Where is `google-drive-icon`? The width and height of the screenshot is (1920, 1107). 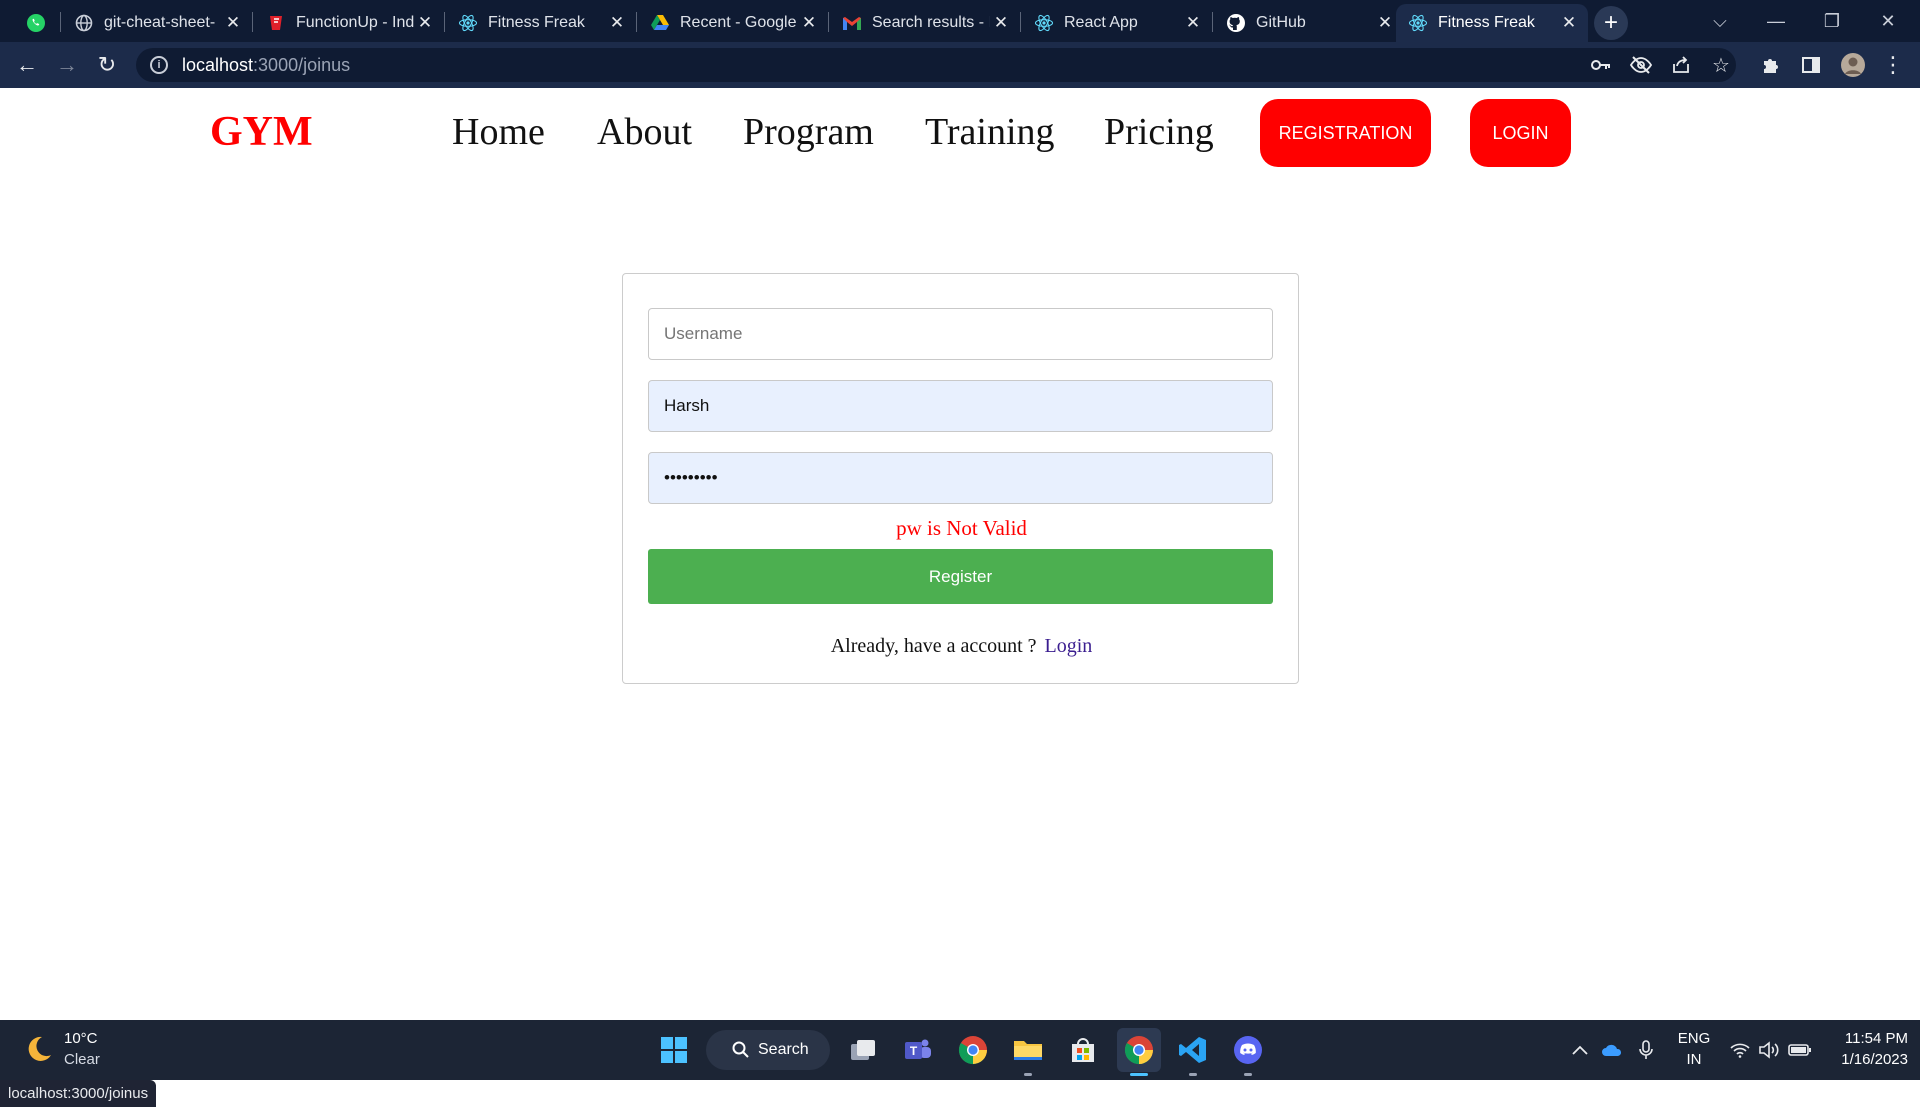 google-drive-icon is located at coordinates (660, 23).